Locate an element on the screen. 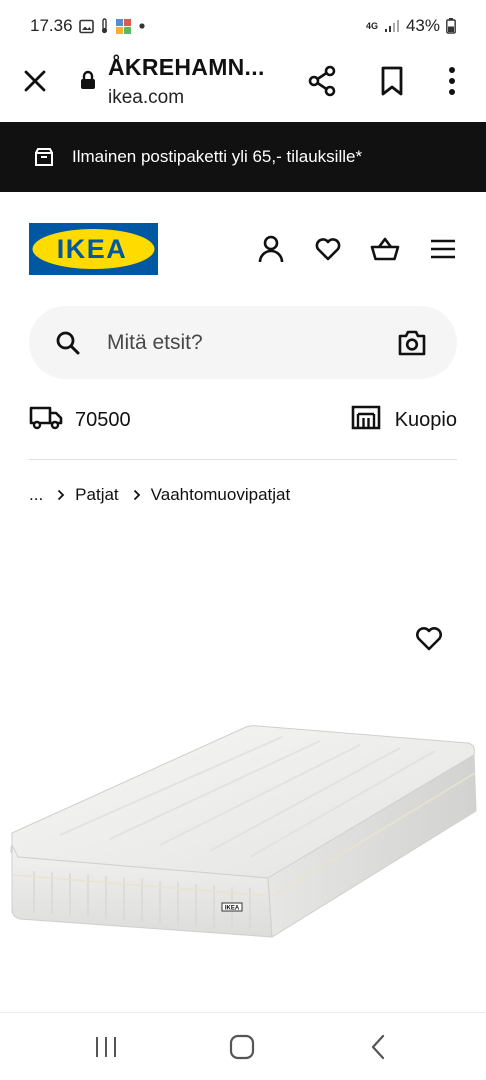 The height and width of the screenshot is (1080, 486). basket-icon is located at coordinates (385, 249).